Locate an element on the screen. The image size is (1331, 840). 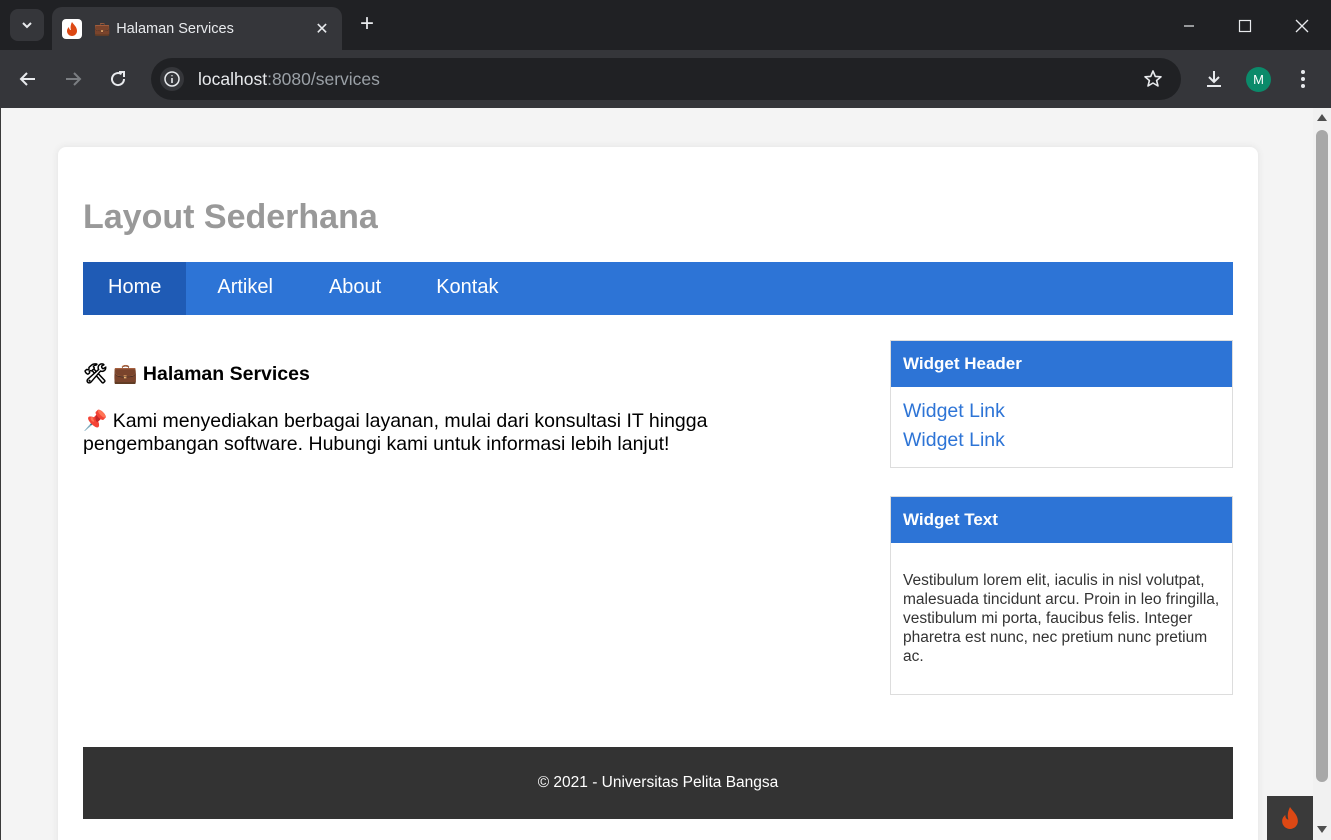
url-text: localhost:8080/services is located at coordinates (667, 79).